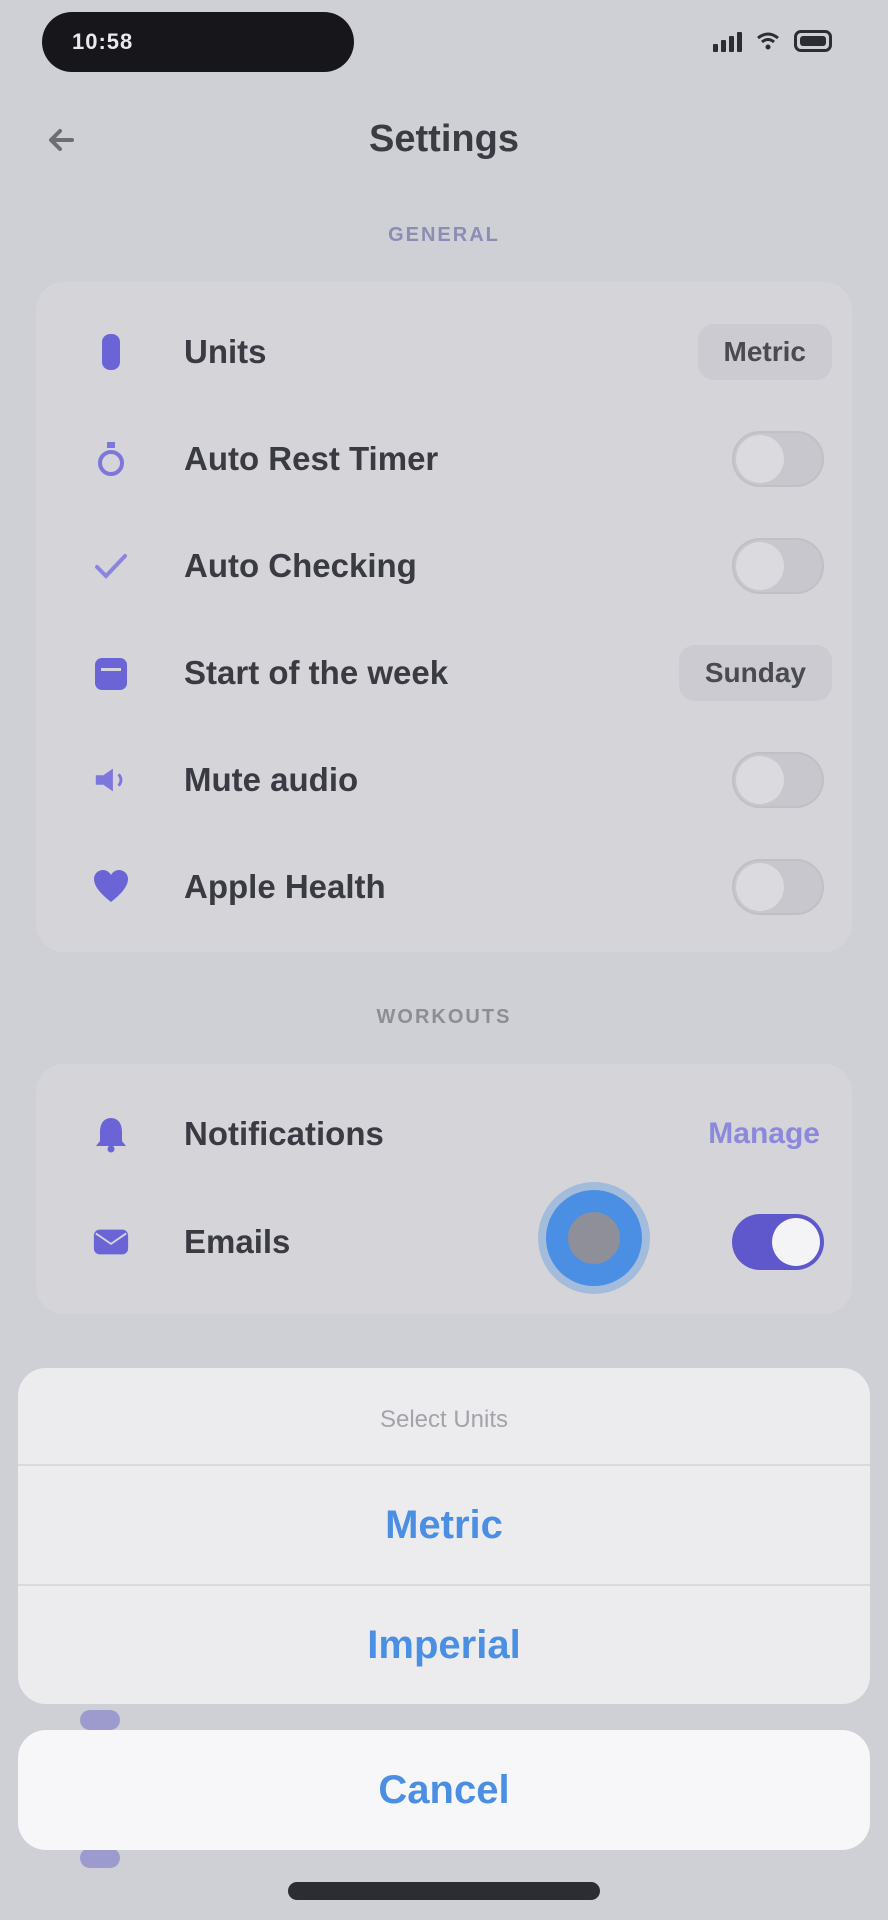 The height and width of the screenshot is (1920, 888). What do you see at coordinates (111, 780) in the screenshot?
I see `speaker-icon` at bounding box center [111, 780].